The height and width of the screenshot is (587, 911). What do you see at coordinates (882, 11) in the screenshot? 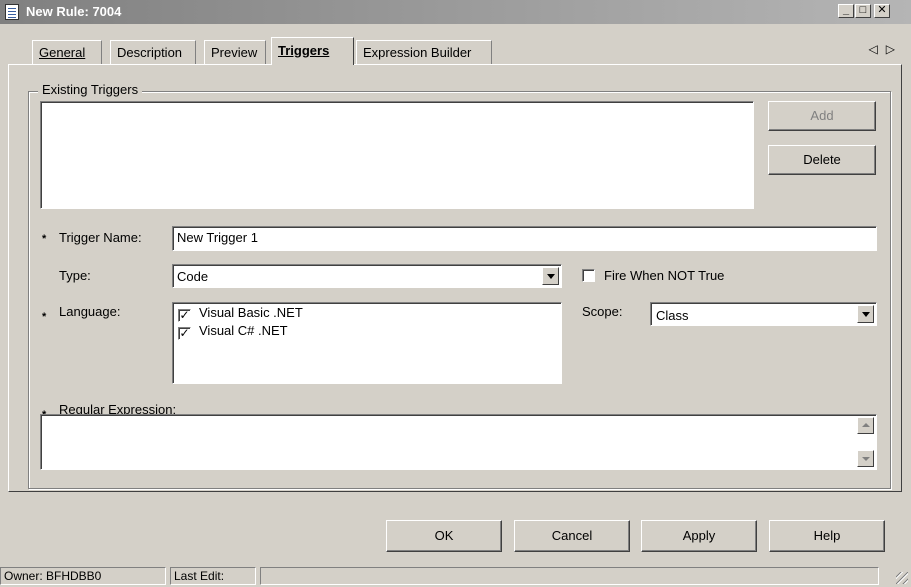
I see `close-button: ✕` at bounding box center [882, 11].